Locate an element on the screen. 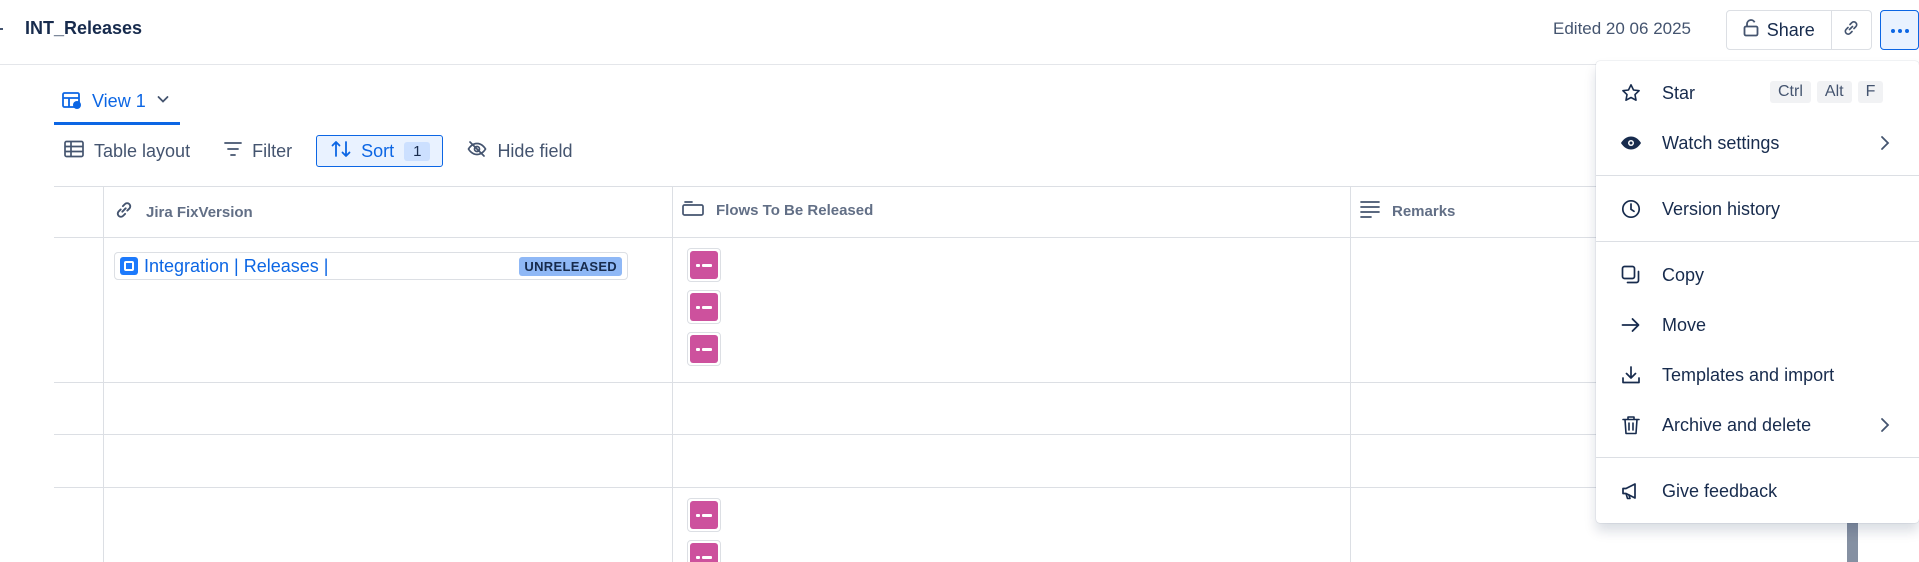  sort-label: Sort is located at coordinates (378, 150).